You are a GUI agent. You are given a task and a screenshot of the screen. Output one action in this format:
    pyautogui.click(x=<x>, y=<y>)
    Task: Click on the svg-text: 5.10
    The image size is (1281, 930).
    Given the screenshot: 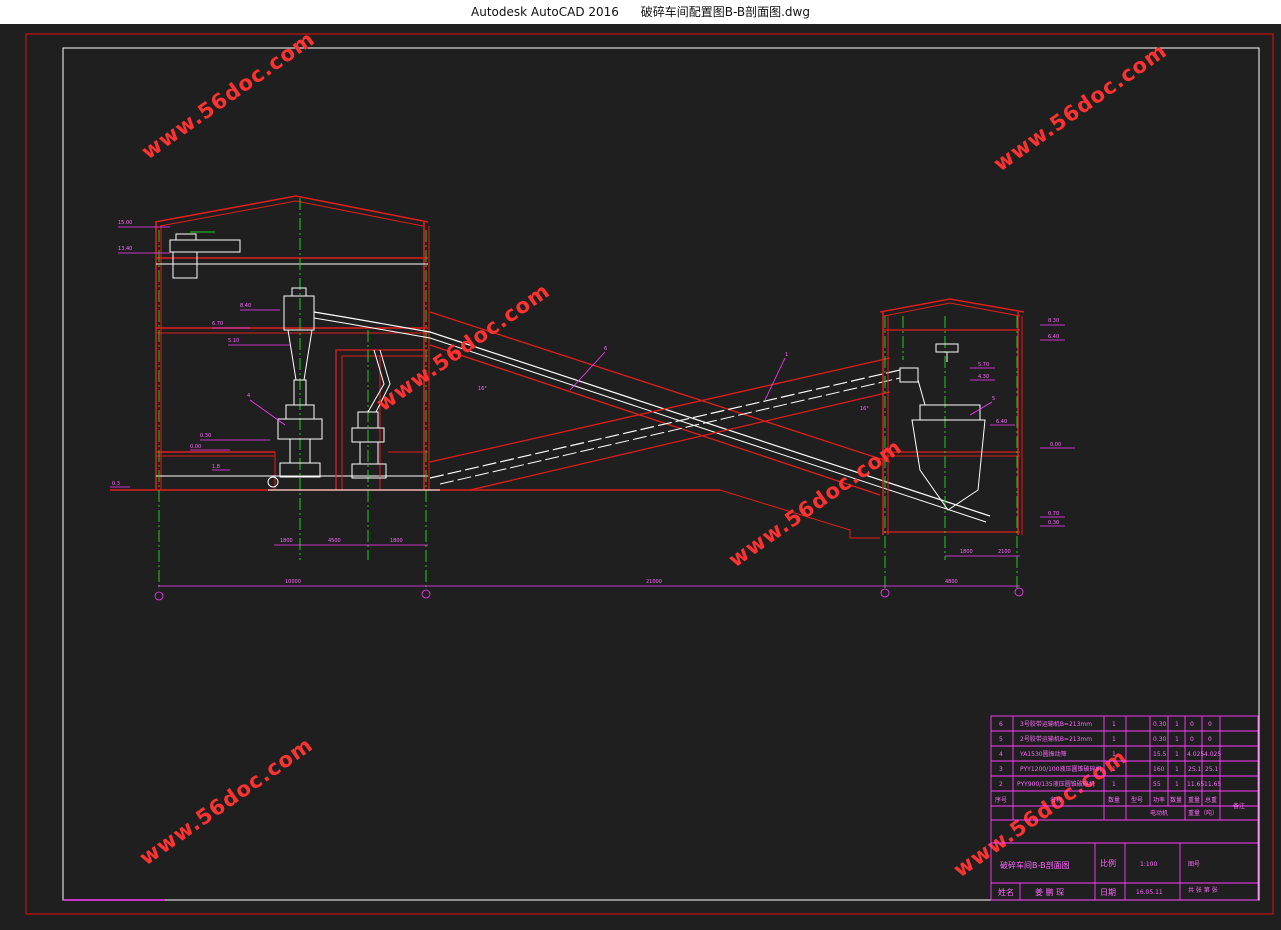 What is the action you would take?
    pyautogui.click(x=233, y=341)
    